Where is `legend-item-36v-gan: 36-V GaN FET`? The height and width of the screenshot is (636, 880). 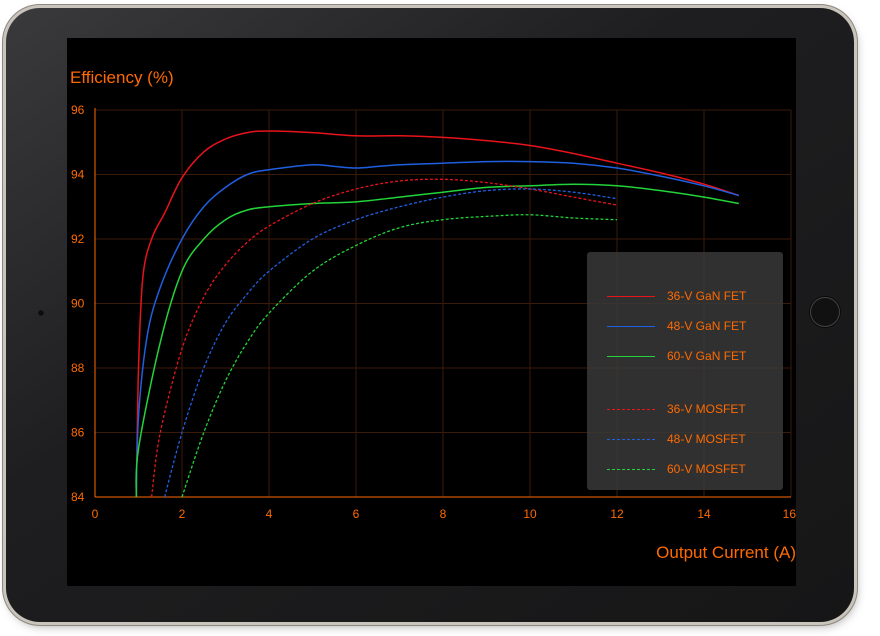
legend-item-36v-gan: 36-V GaN FET is located at coordinates (685, 296).